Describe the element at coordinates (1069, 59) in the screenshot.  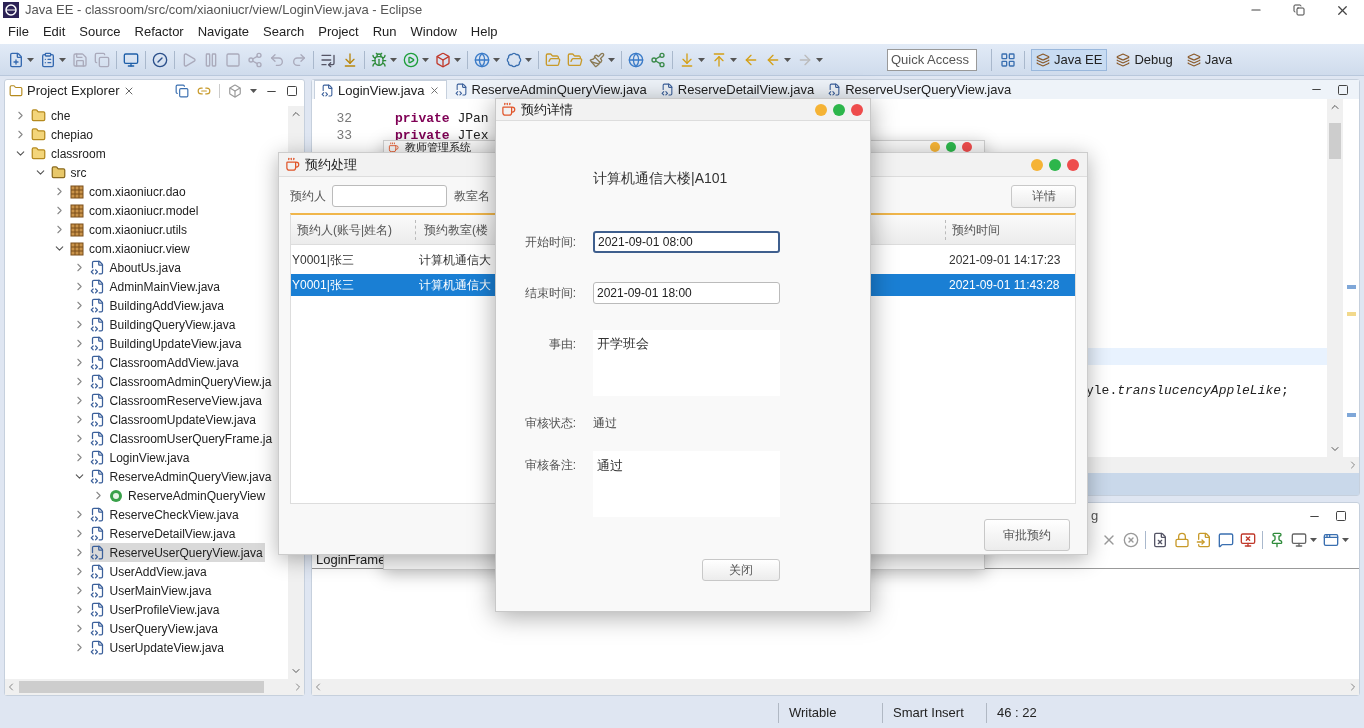
I see `perspective-button: Java EE` at that location.